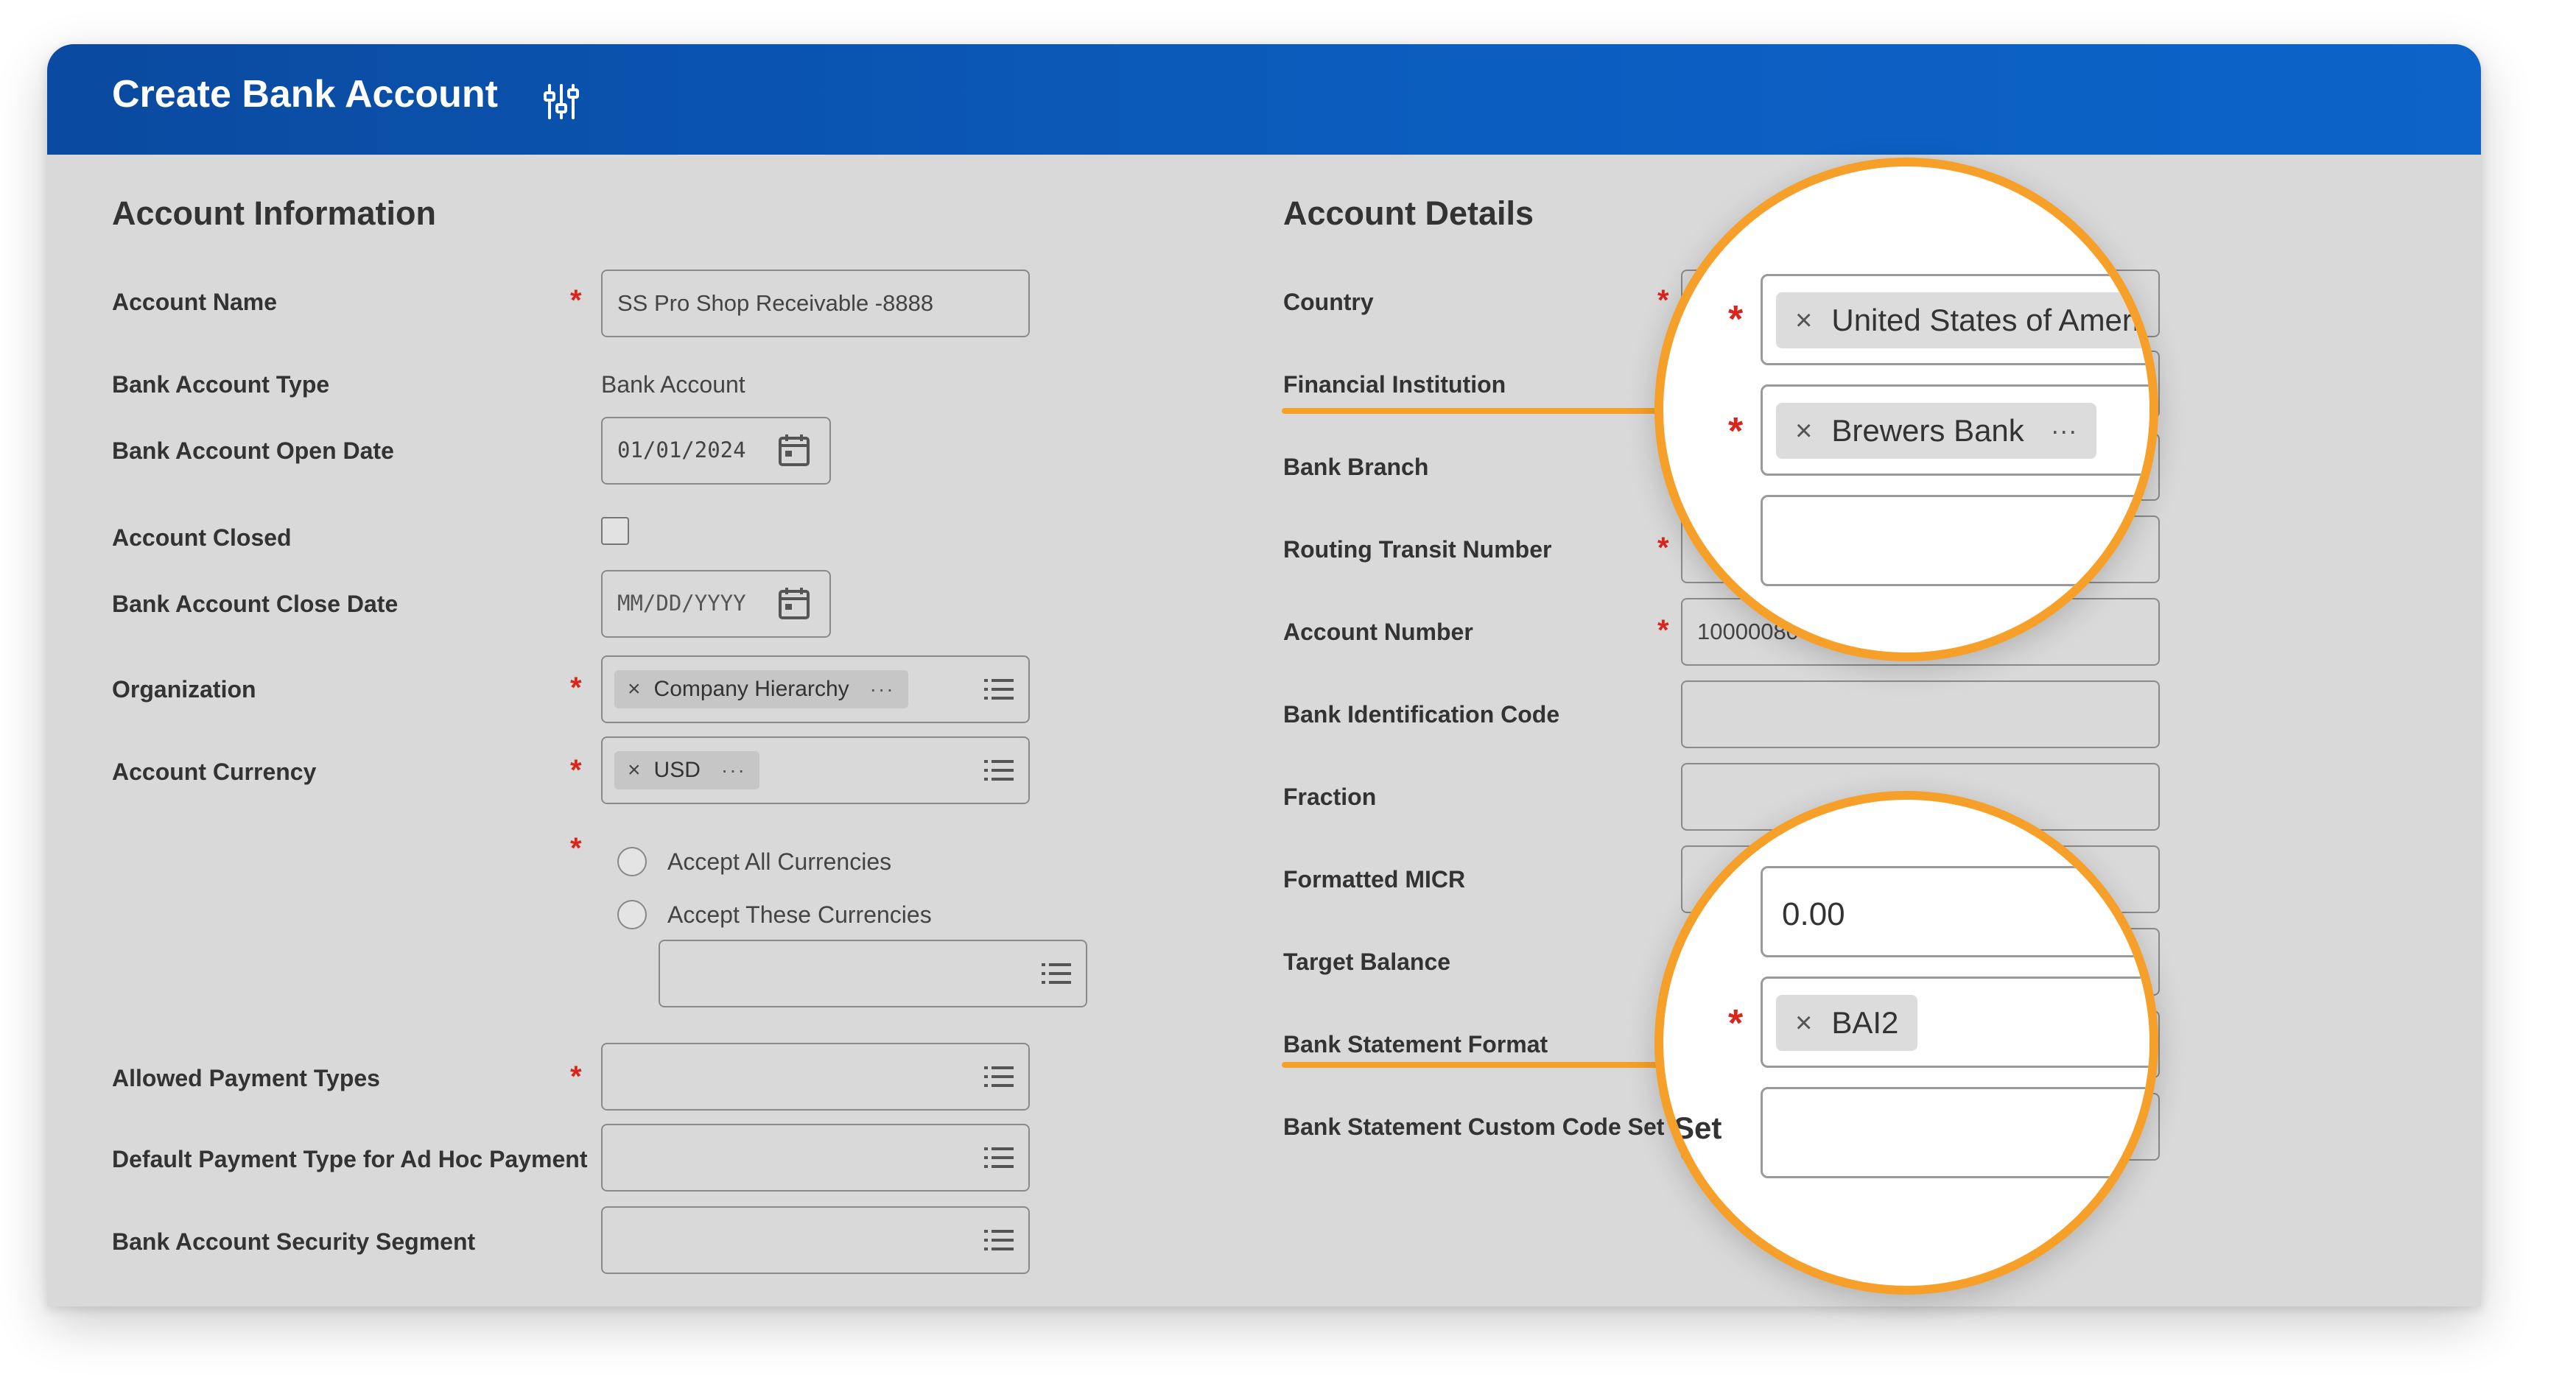 This screenshot has width=2576, height=1397. I want to click on account-name-input: SS Pro Shop Receivable -8888, so click(815, 303).